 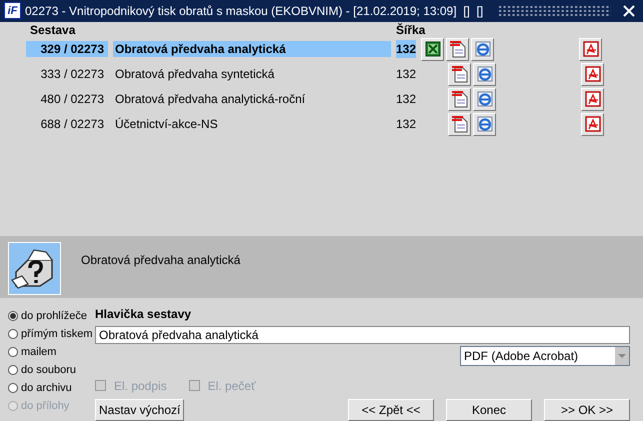 What do you see at coordinates (587, 409) in the screenshot?
I see `dialog-button: >> OK >>` at bounding box center [587, 409].